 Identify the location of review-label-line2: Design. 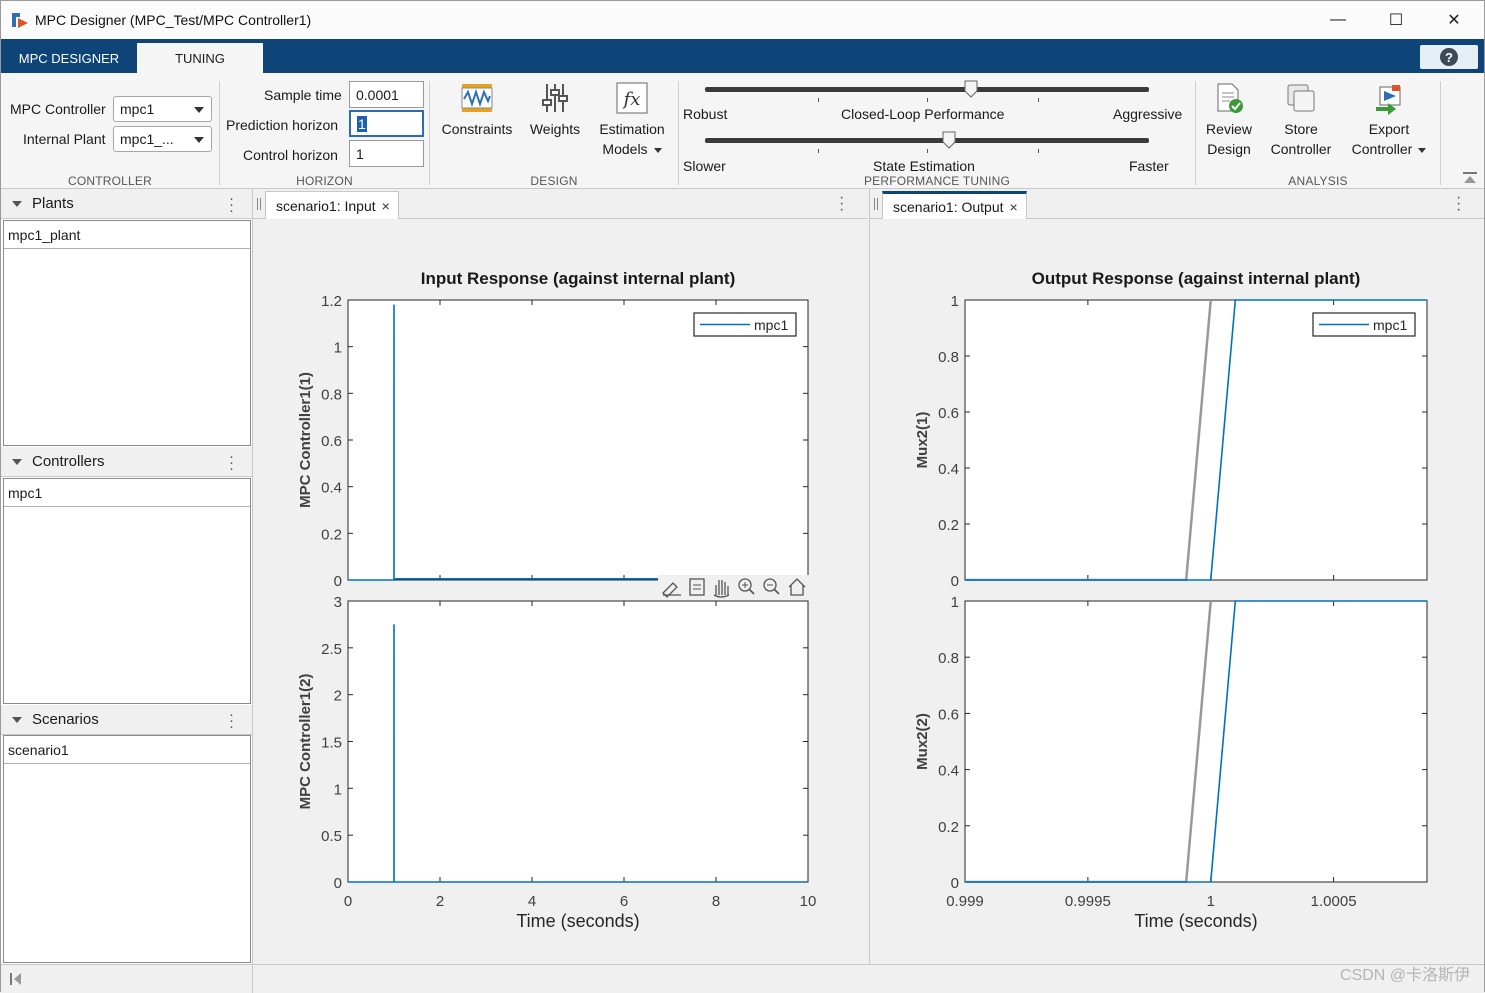
(1229, 149).